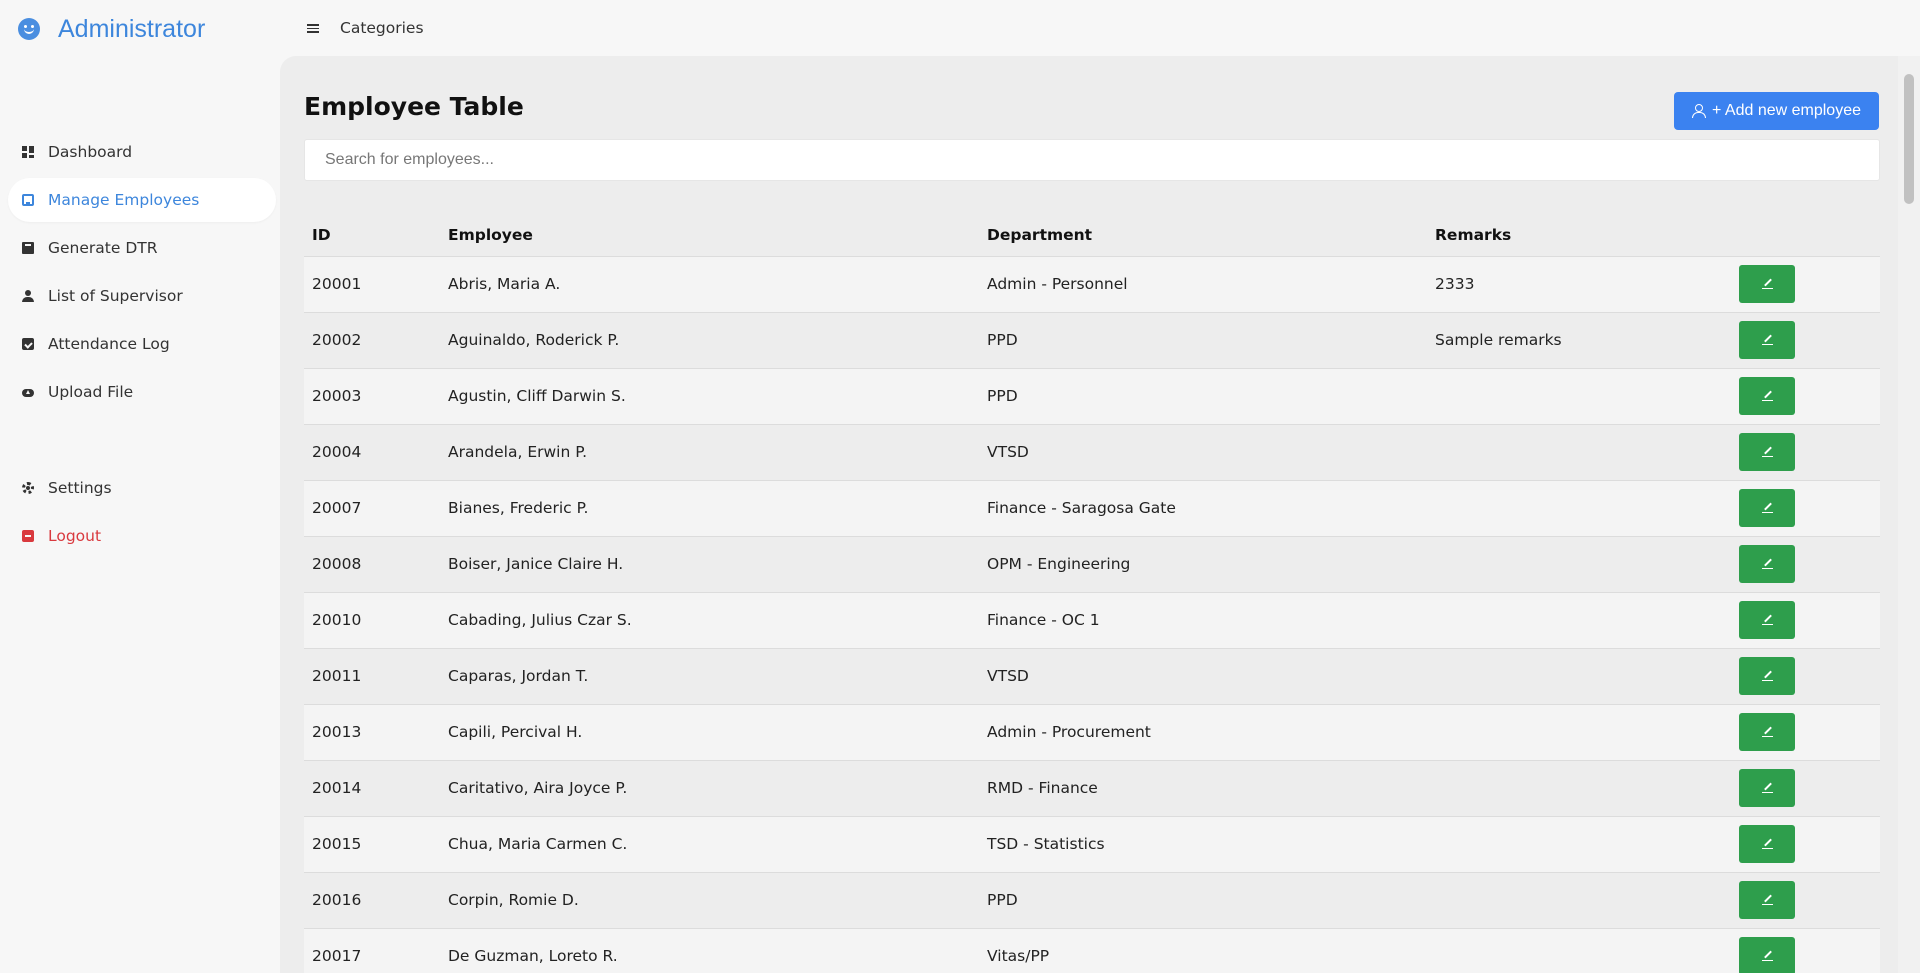  I want to click on cloud-upload-icon, so click(28, 392).